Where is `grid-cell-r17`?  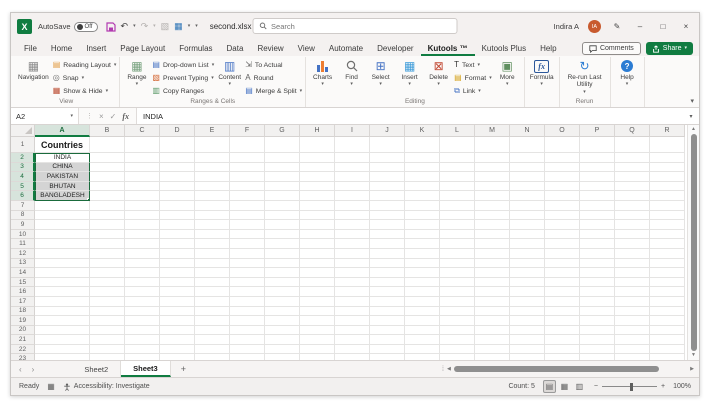
grid-cell-r17 is located at coordinates (667, 301).